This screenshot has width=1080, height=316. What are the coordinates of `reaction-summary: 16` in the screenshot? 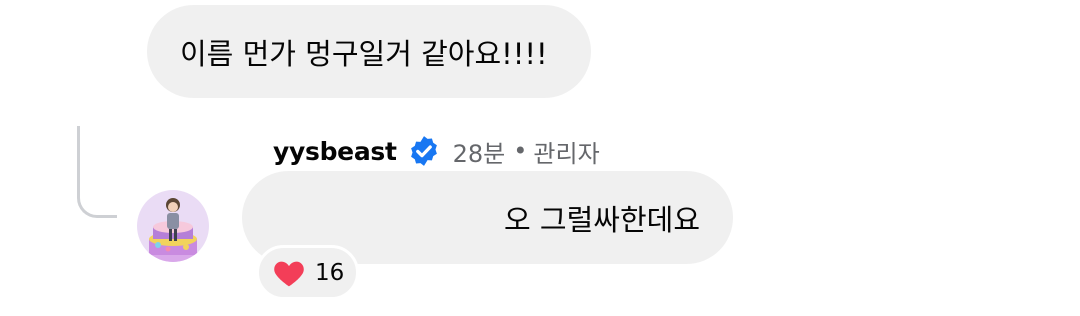 It's located at (307, 272).